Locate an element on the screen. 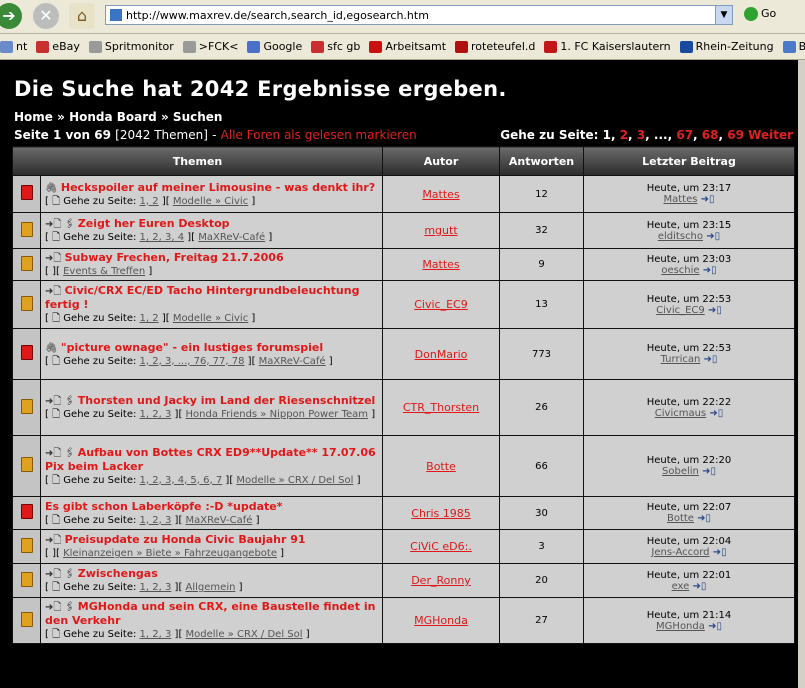 The image size is (805, 688). author-link: Botte is located at coordinates (441, 466).